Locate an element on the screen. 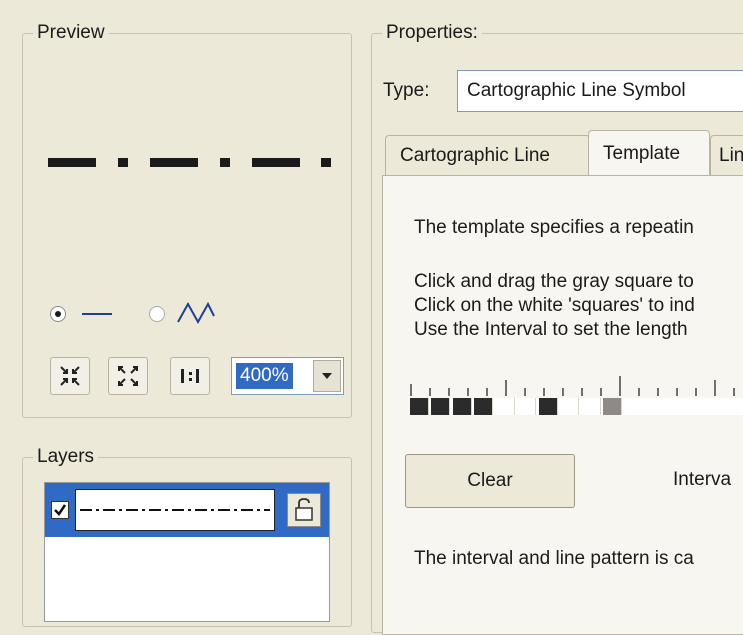  tab-cartographic-line: Cartographic Line is located at coordinates (487, 155).